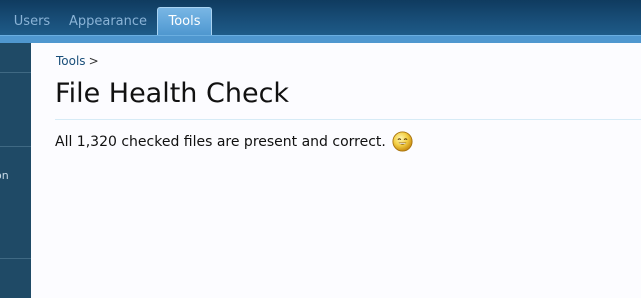 The height and width of the screenshot is (298, 641). What do you see at coordinates (32, 22) in the screenshot?
I see `tab-users: Users` at bounding box center [32, 22].